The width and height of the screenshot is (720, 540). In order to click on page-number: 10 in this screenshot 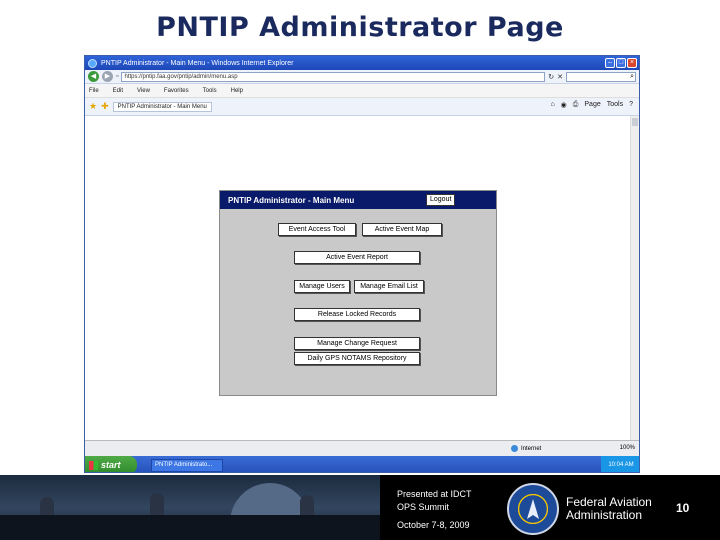, I will do `click(683, 508)`.